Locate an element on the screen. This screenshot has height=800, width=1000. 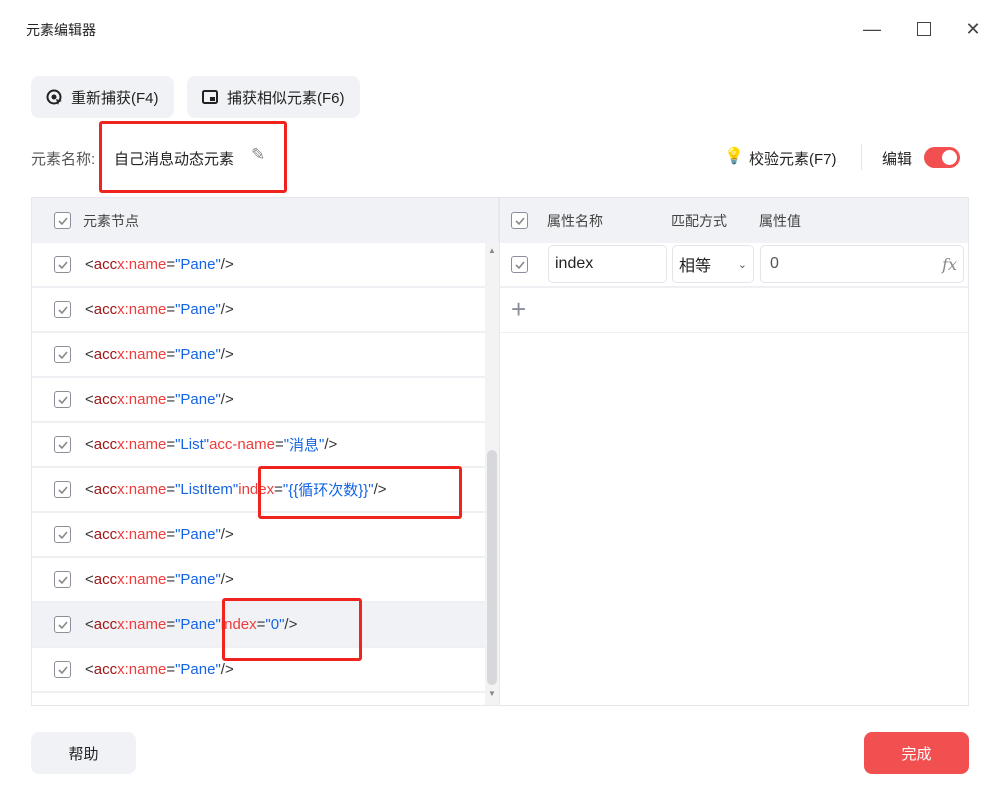
done-button: 完成 is located at coordinates (916, 753).